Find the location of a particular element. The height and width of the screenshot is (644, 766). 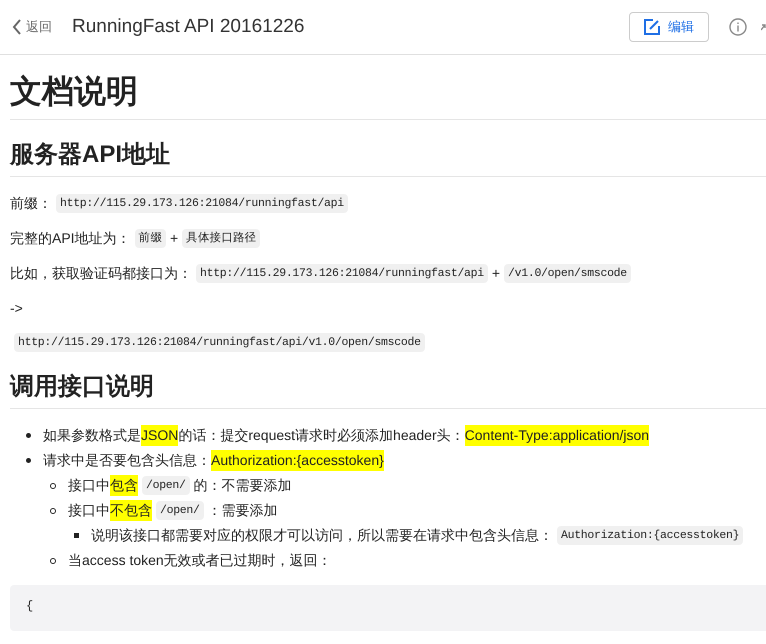

page-title: RunningFast API 20161226 is located at coordinates (188, 26).